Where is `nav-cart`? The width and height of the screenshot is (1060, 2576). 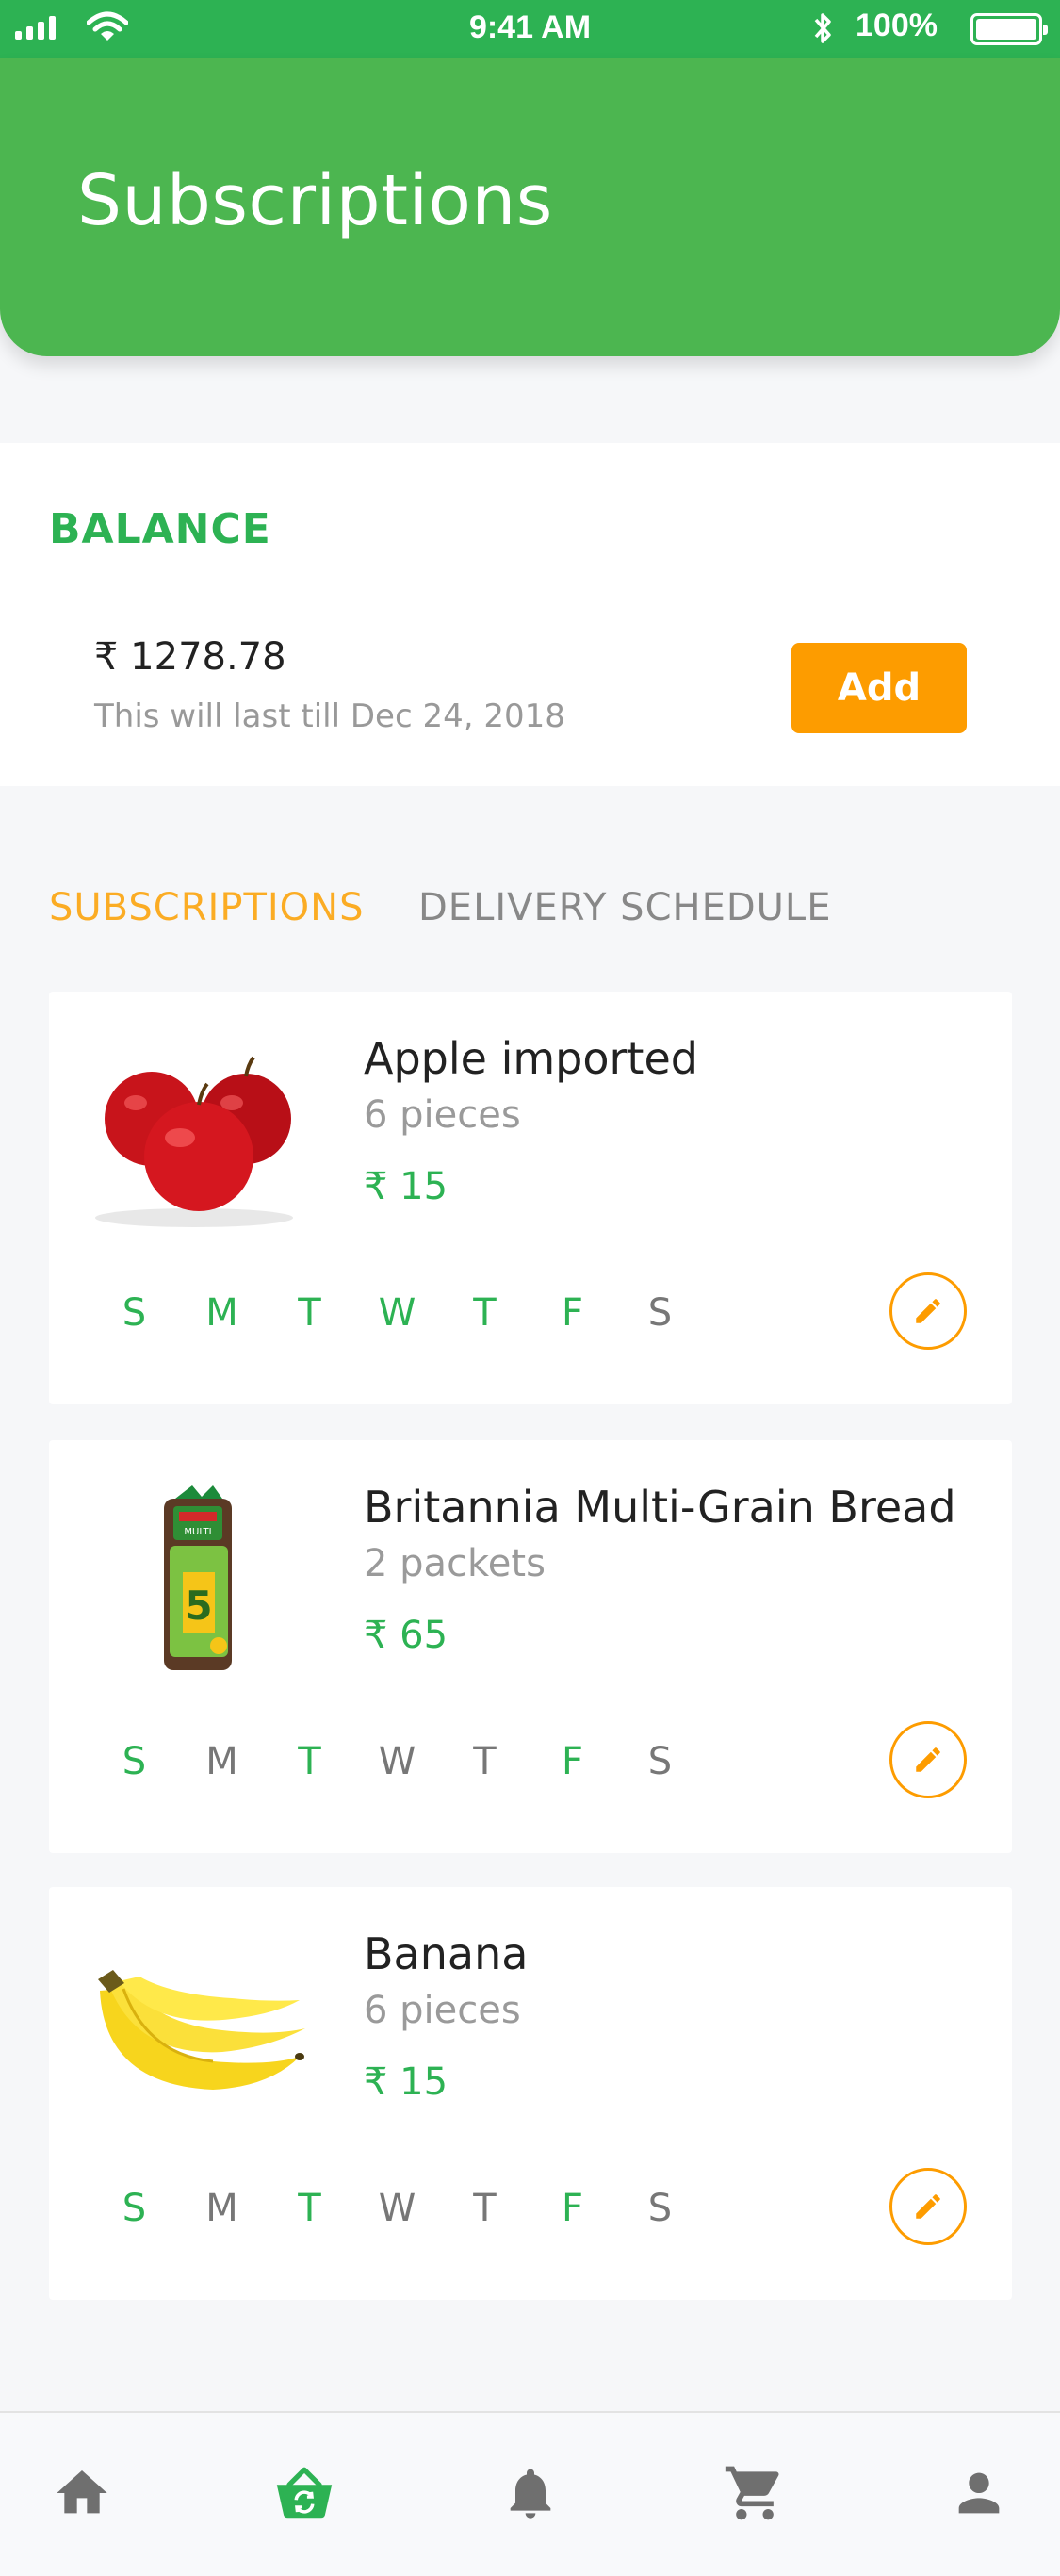 nav-cart is located at coordinates (755, 2493).